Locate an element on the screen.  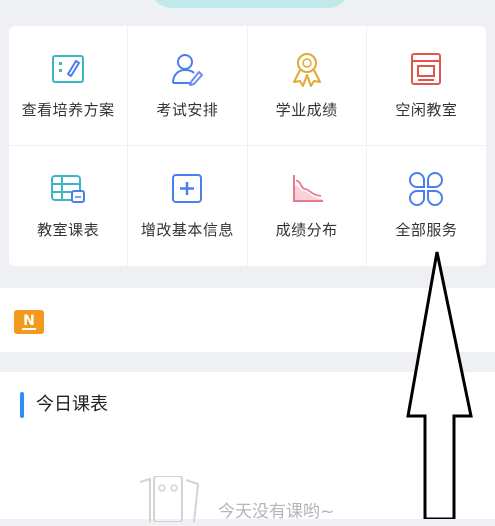
classroom-timetable-icon is located at coordinates (68, 189).